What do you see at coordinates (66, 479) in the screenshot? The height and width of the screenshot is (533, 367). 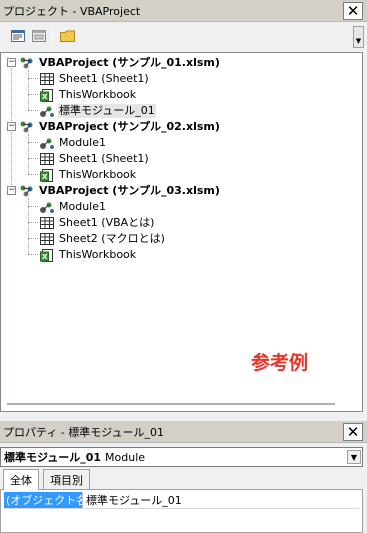 I see `tab-categorized: 項目別` at bounding box center [66, 479].